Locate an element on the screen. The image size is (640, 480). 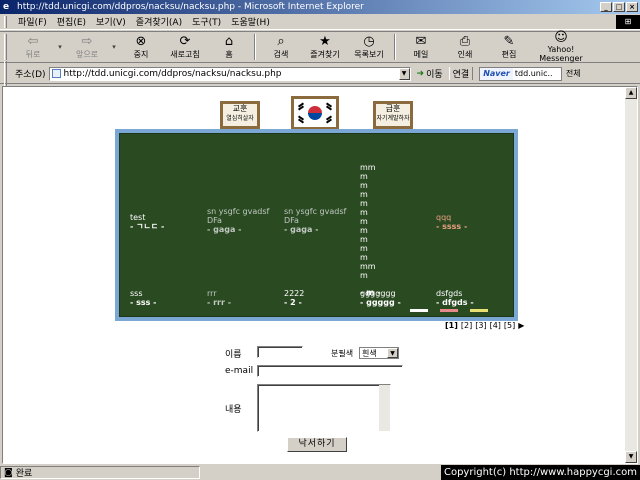
scroll-down-icon: ▼ is located at coordinates (631, 457).